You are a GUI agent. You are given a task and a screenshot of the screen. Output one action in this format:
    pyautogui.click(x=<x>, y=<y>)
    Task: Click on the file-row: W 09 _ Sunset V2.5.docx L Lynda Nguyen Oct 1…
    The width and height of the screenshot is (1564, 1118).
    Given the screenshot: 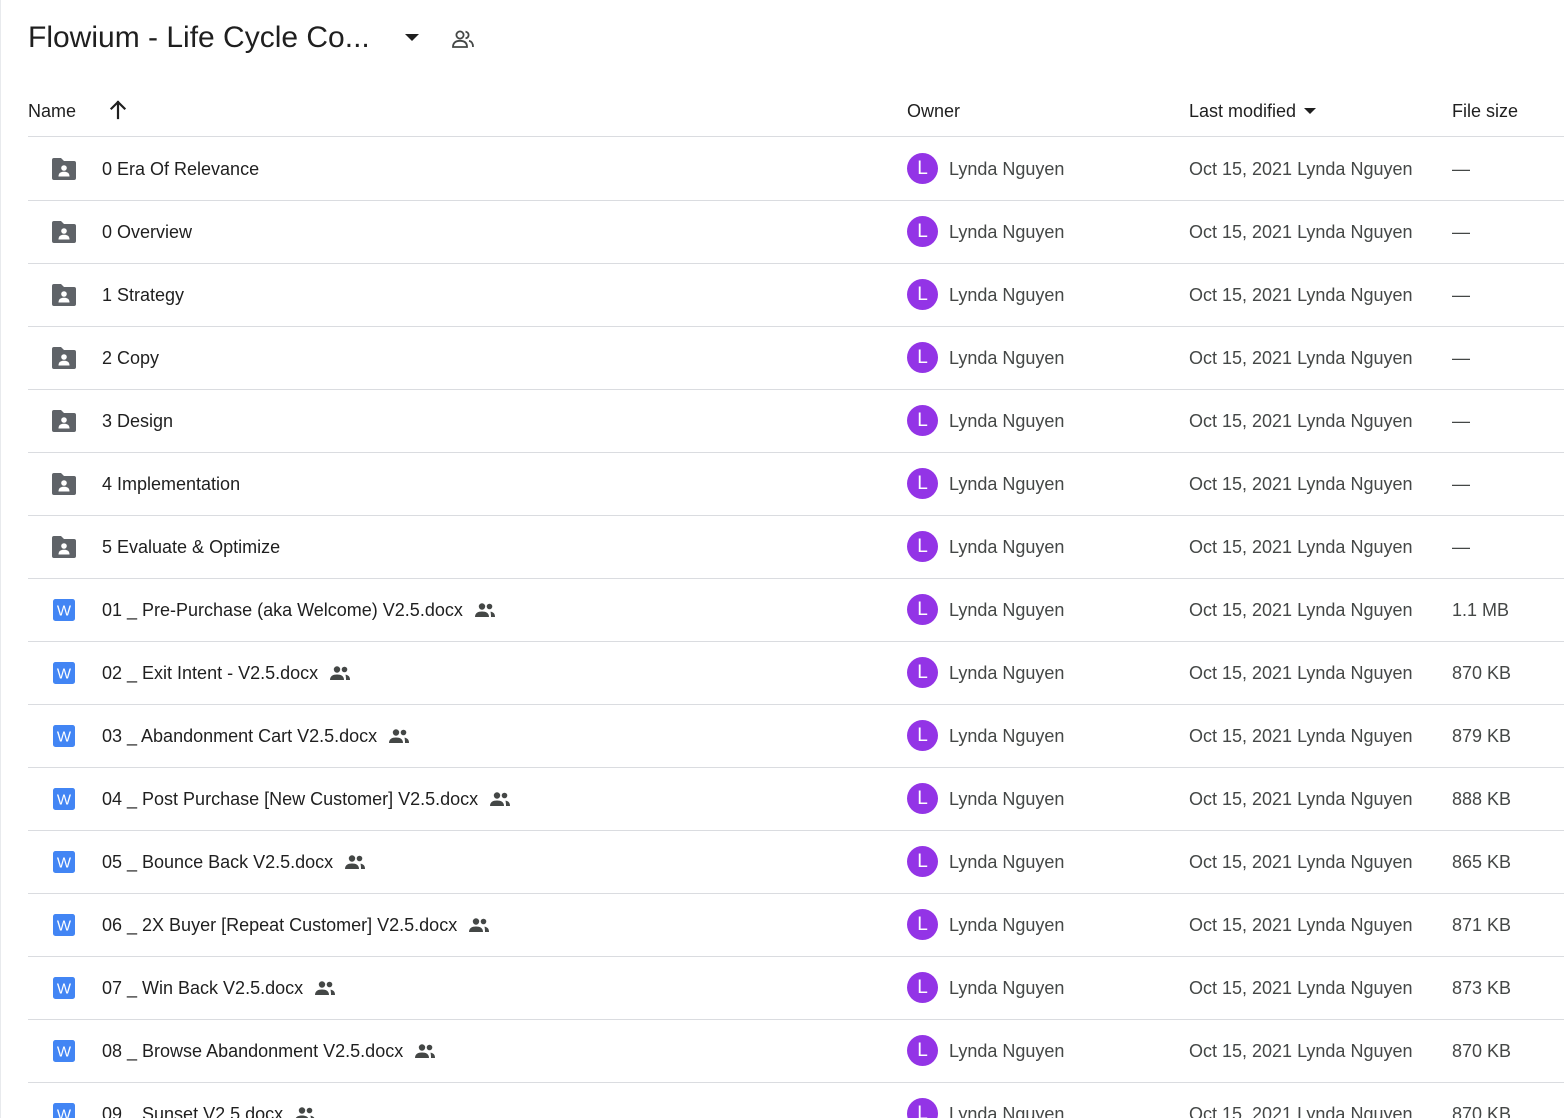 What is the action you would take?
    pyautogui.click(x=796, y=1100)
    